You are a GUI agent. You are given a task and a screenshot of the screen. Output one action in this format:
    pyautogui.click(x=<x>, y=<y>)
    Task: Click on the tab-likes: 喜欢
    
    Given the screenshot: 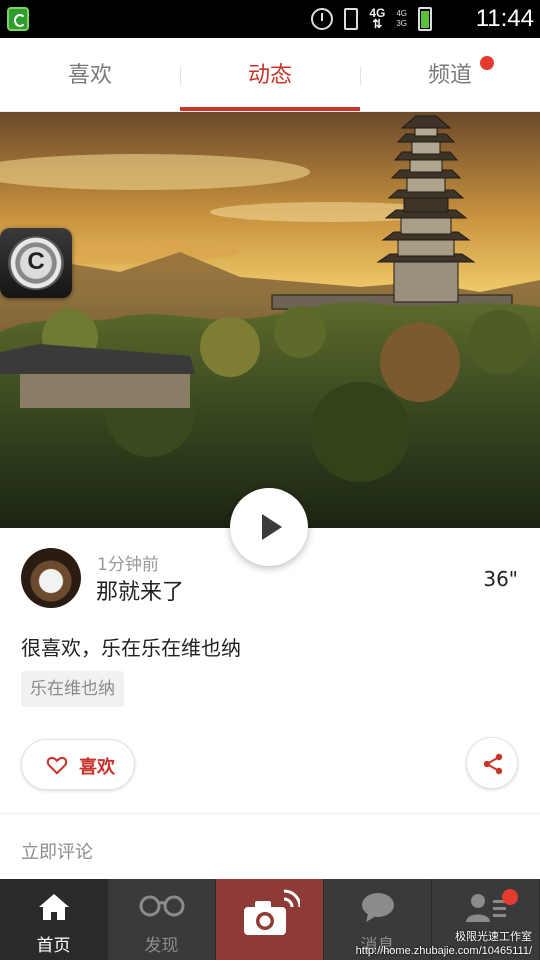 What is the action you would take?
    pyautogui.click(x=90, y=75)
    